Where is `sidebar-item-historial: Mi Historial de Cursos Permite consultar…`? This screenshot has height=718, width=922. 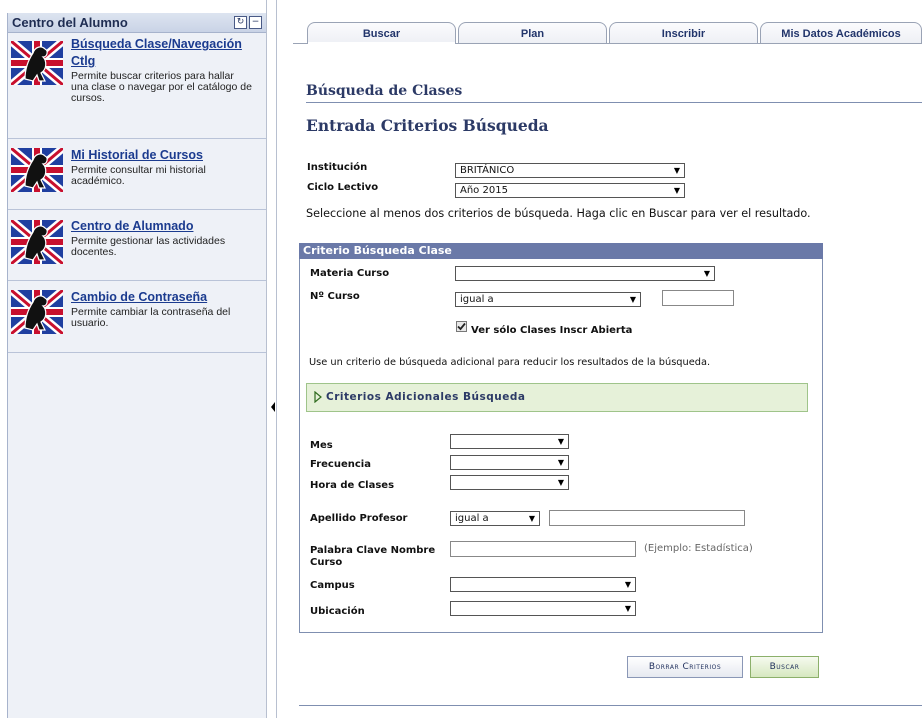 sidebar-item-historial: Mi Historial de Cursos Permite consultar… is located at coordinates (137, 174).